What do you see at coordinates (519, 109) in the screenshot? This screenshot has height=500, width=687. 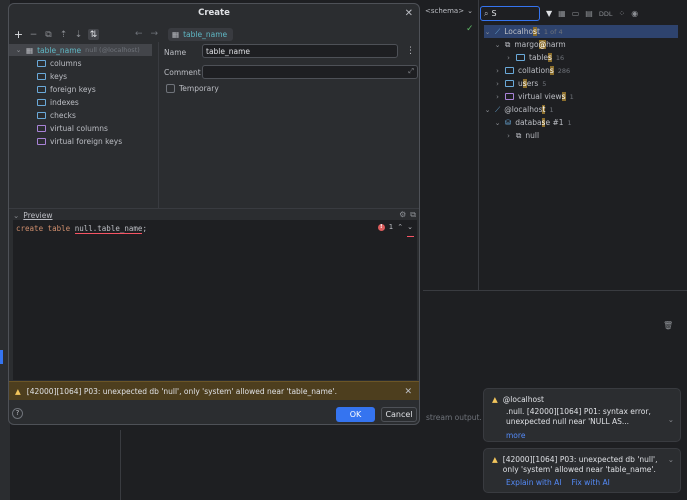 I see `tree-item-localhost-2: ⌄ ⟋ @localhost 1` at bounding box center [519, 109].